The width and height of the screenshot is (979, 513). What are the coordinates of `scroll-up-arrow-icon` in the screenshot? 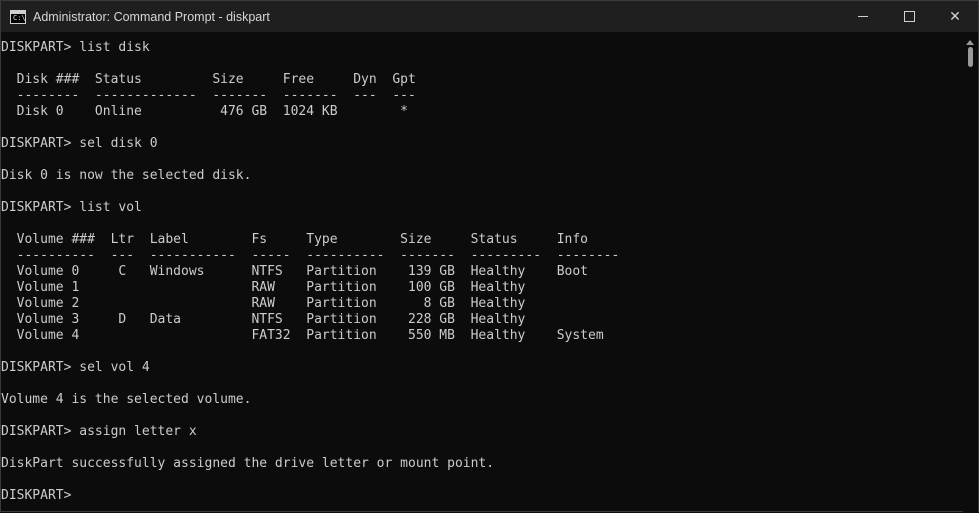 It's located at (970, 42).